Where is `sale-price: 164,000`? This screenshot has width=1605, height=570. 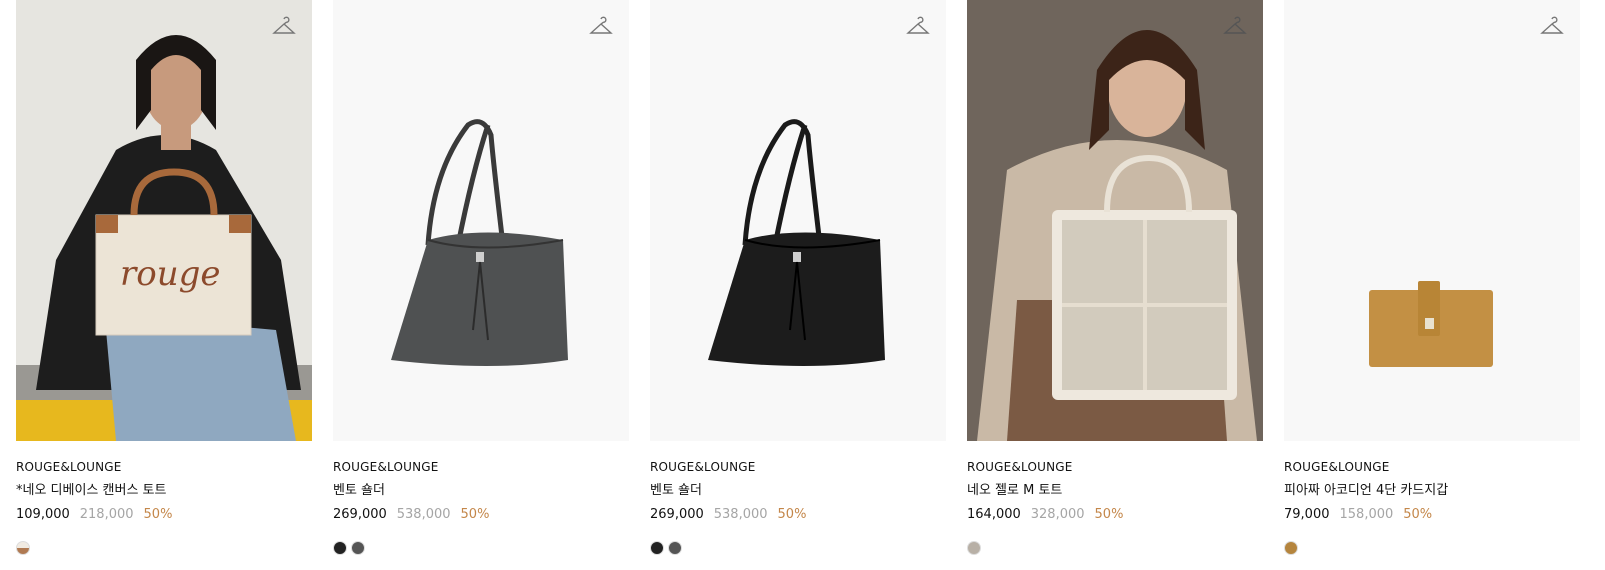
sale-price: 164,000 is located at coordinates (994, 514).